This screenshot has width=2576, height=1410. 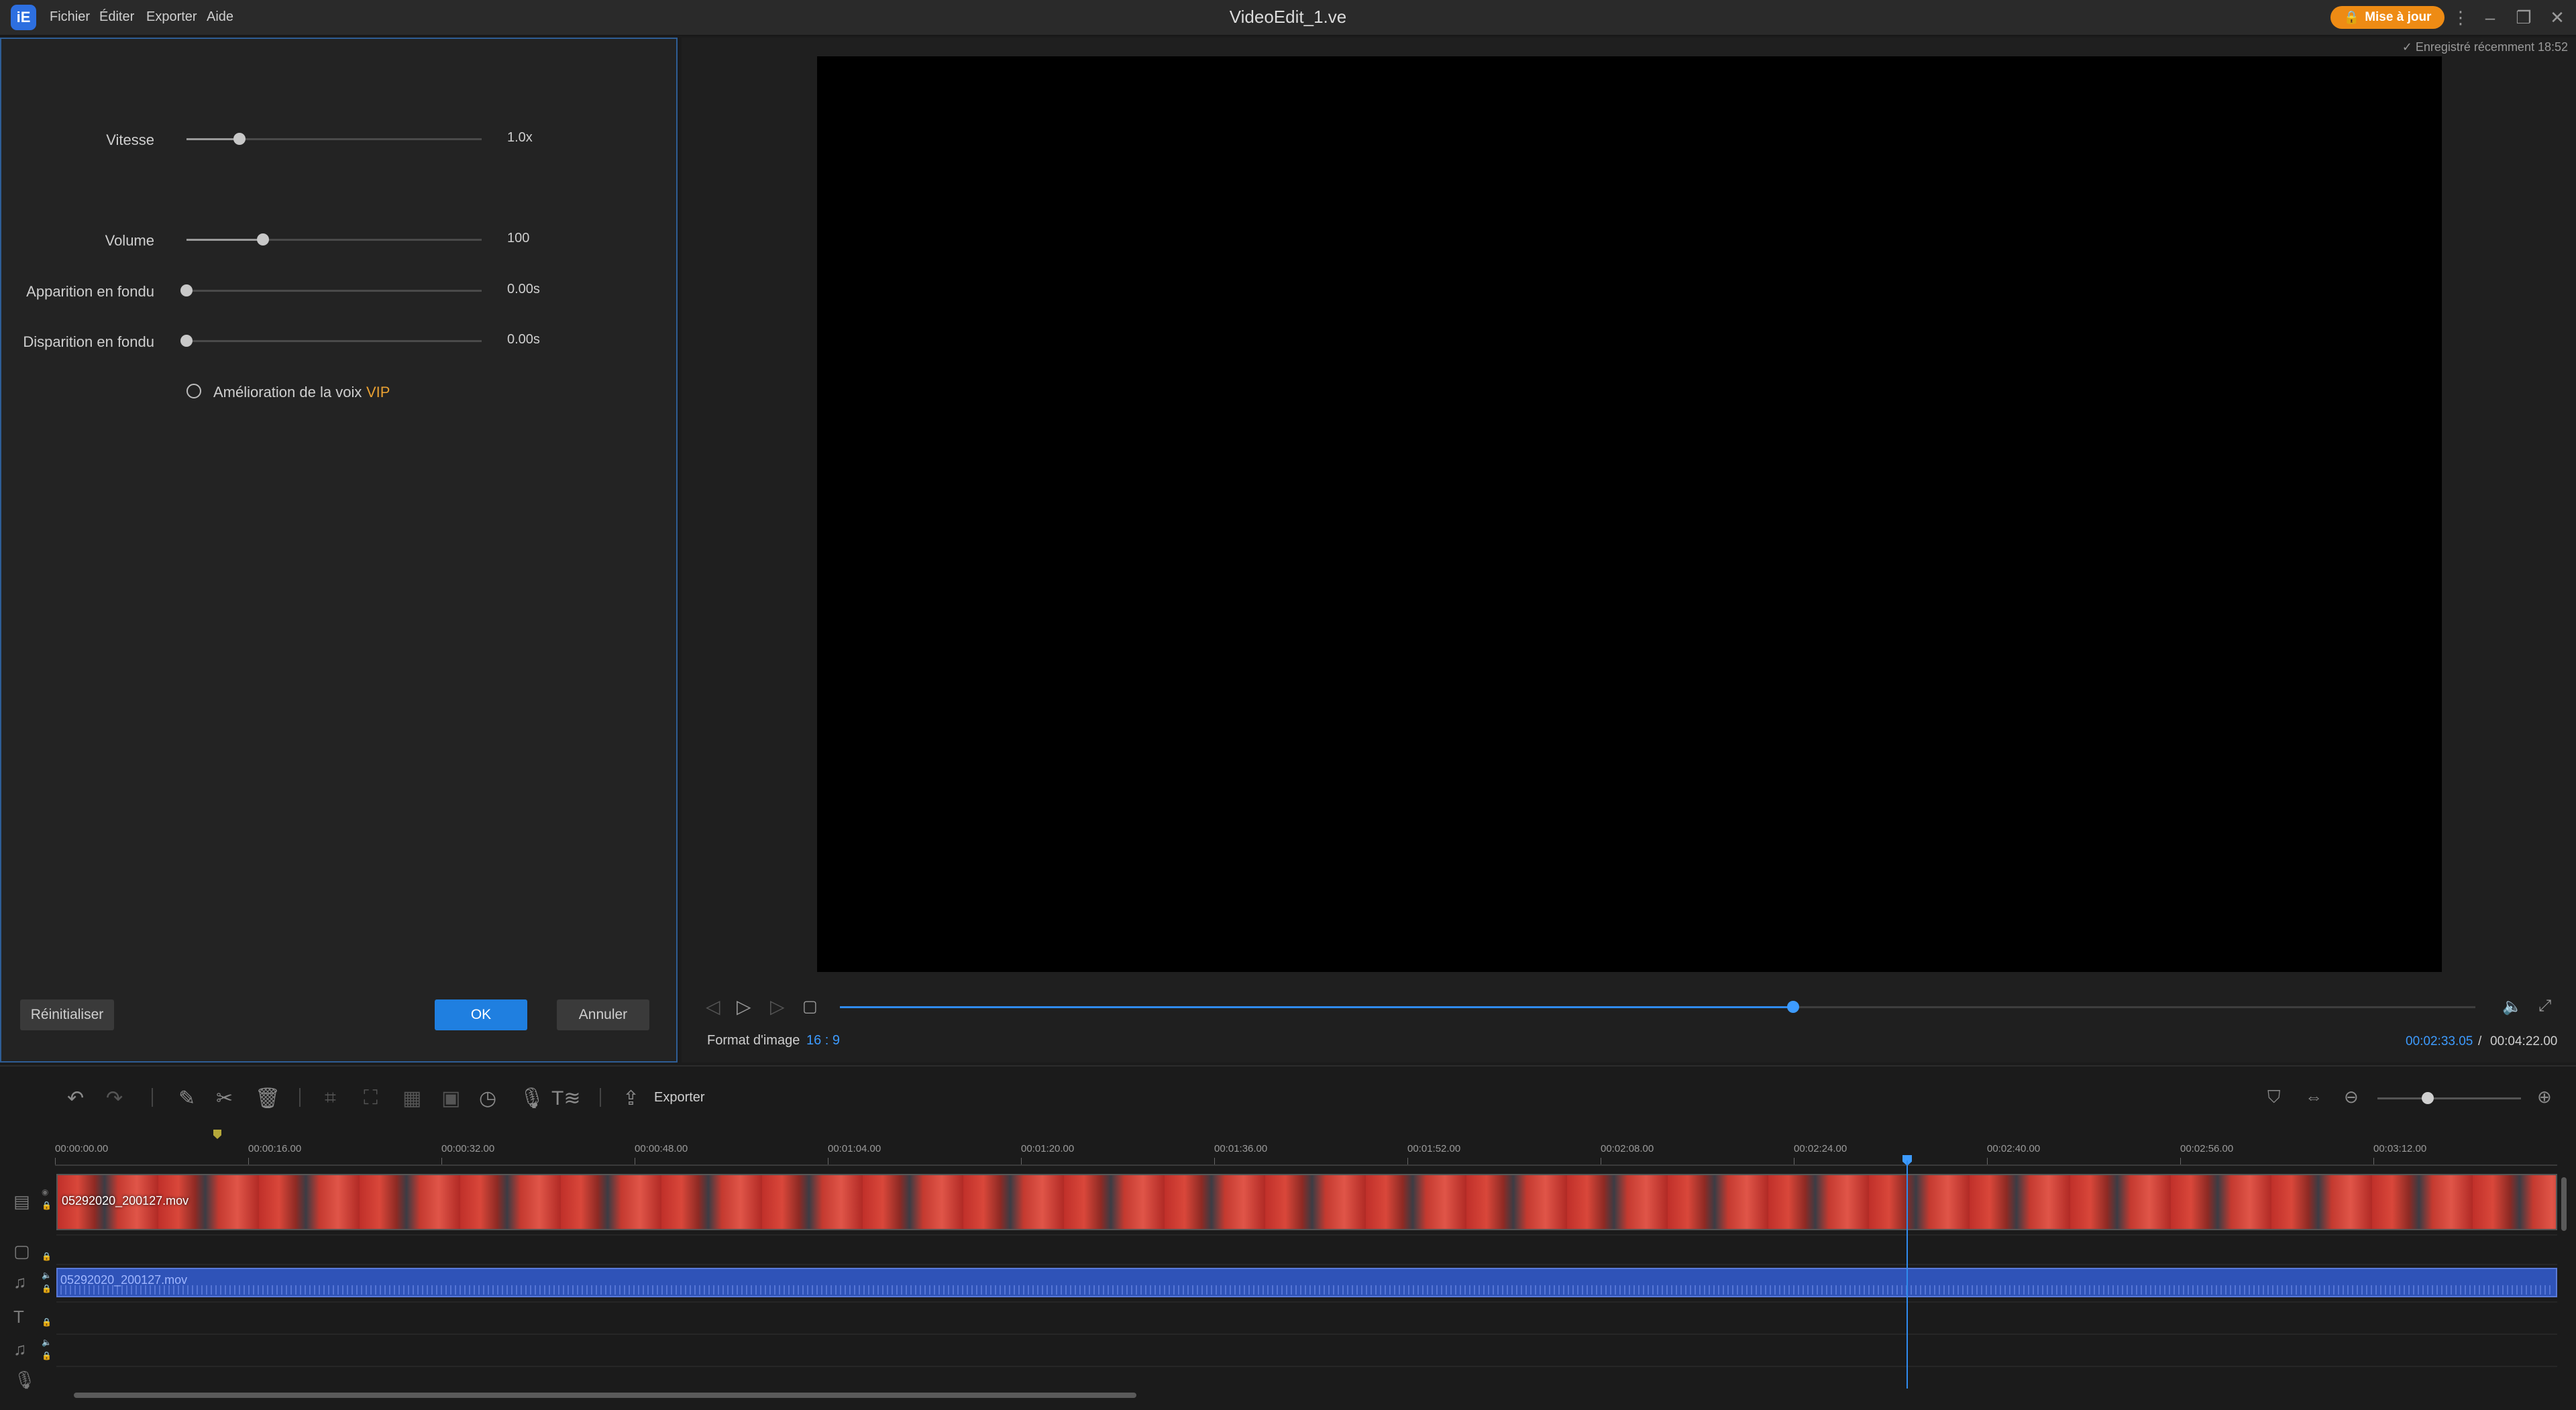 I want to click on previous-frame-icon: ◁, so click(x=713, y=1006).